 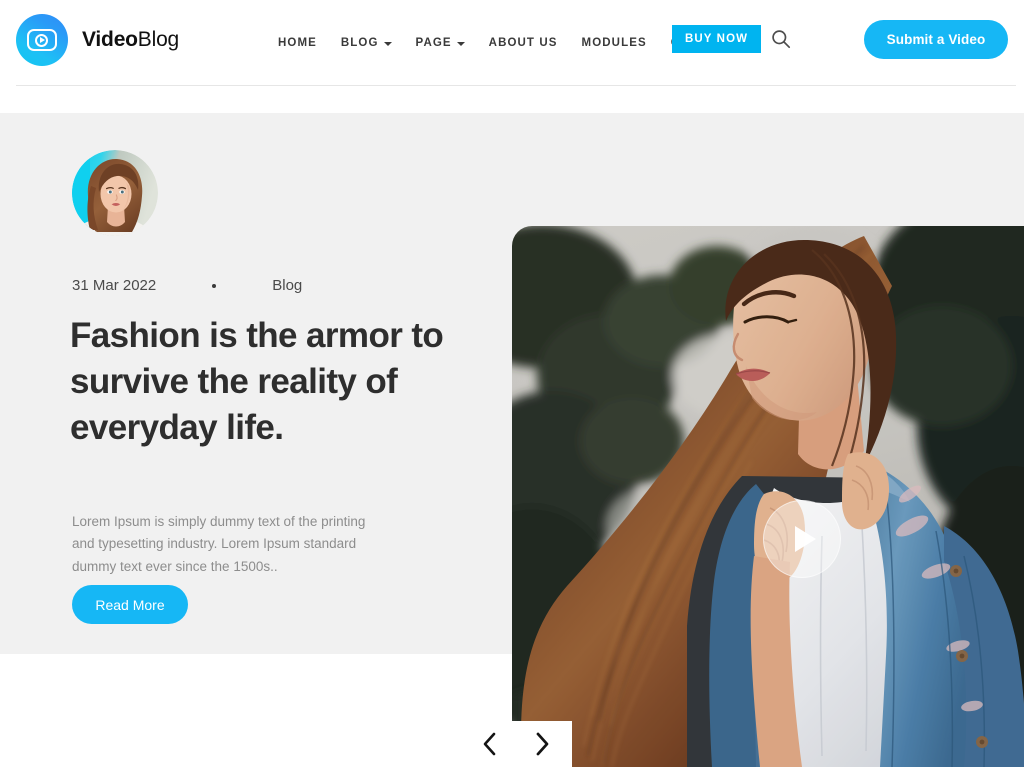 What do you see at coordinates (433, 42) in the screenshot?
I see `nav-item-page-label: PAGE` at bounding box center [433, 42].